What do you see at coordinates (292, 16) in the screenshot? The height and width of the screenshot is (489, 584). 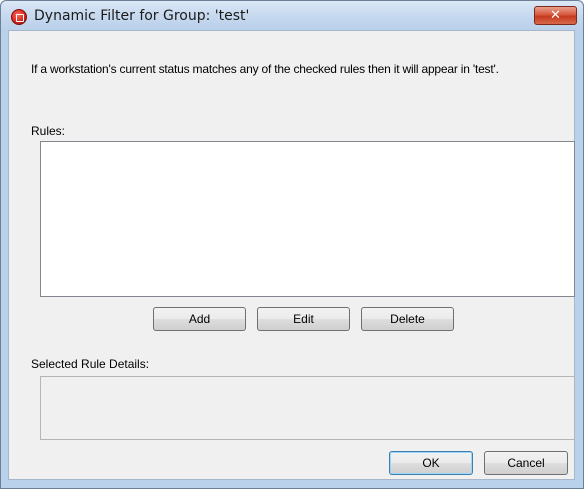 I see `title-bar: Dynamic Filter for Group: 'test' ✕` at bounding box center [292, 16].